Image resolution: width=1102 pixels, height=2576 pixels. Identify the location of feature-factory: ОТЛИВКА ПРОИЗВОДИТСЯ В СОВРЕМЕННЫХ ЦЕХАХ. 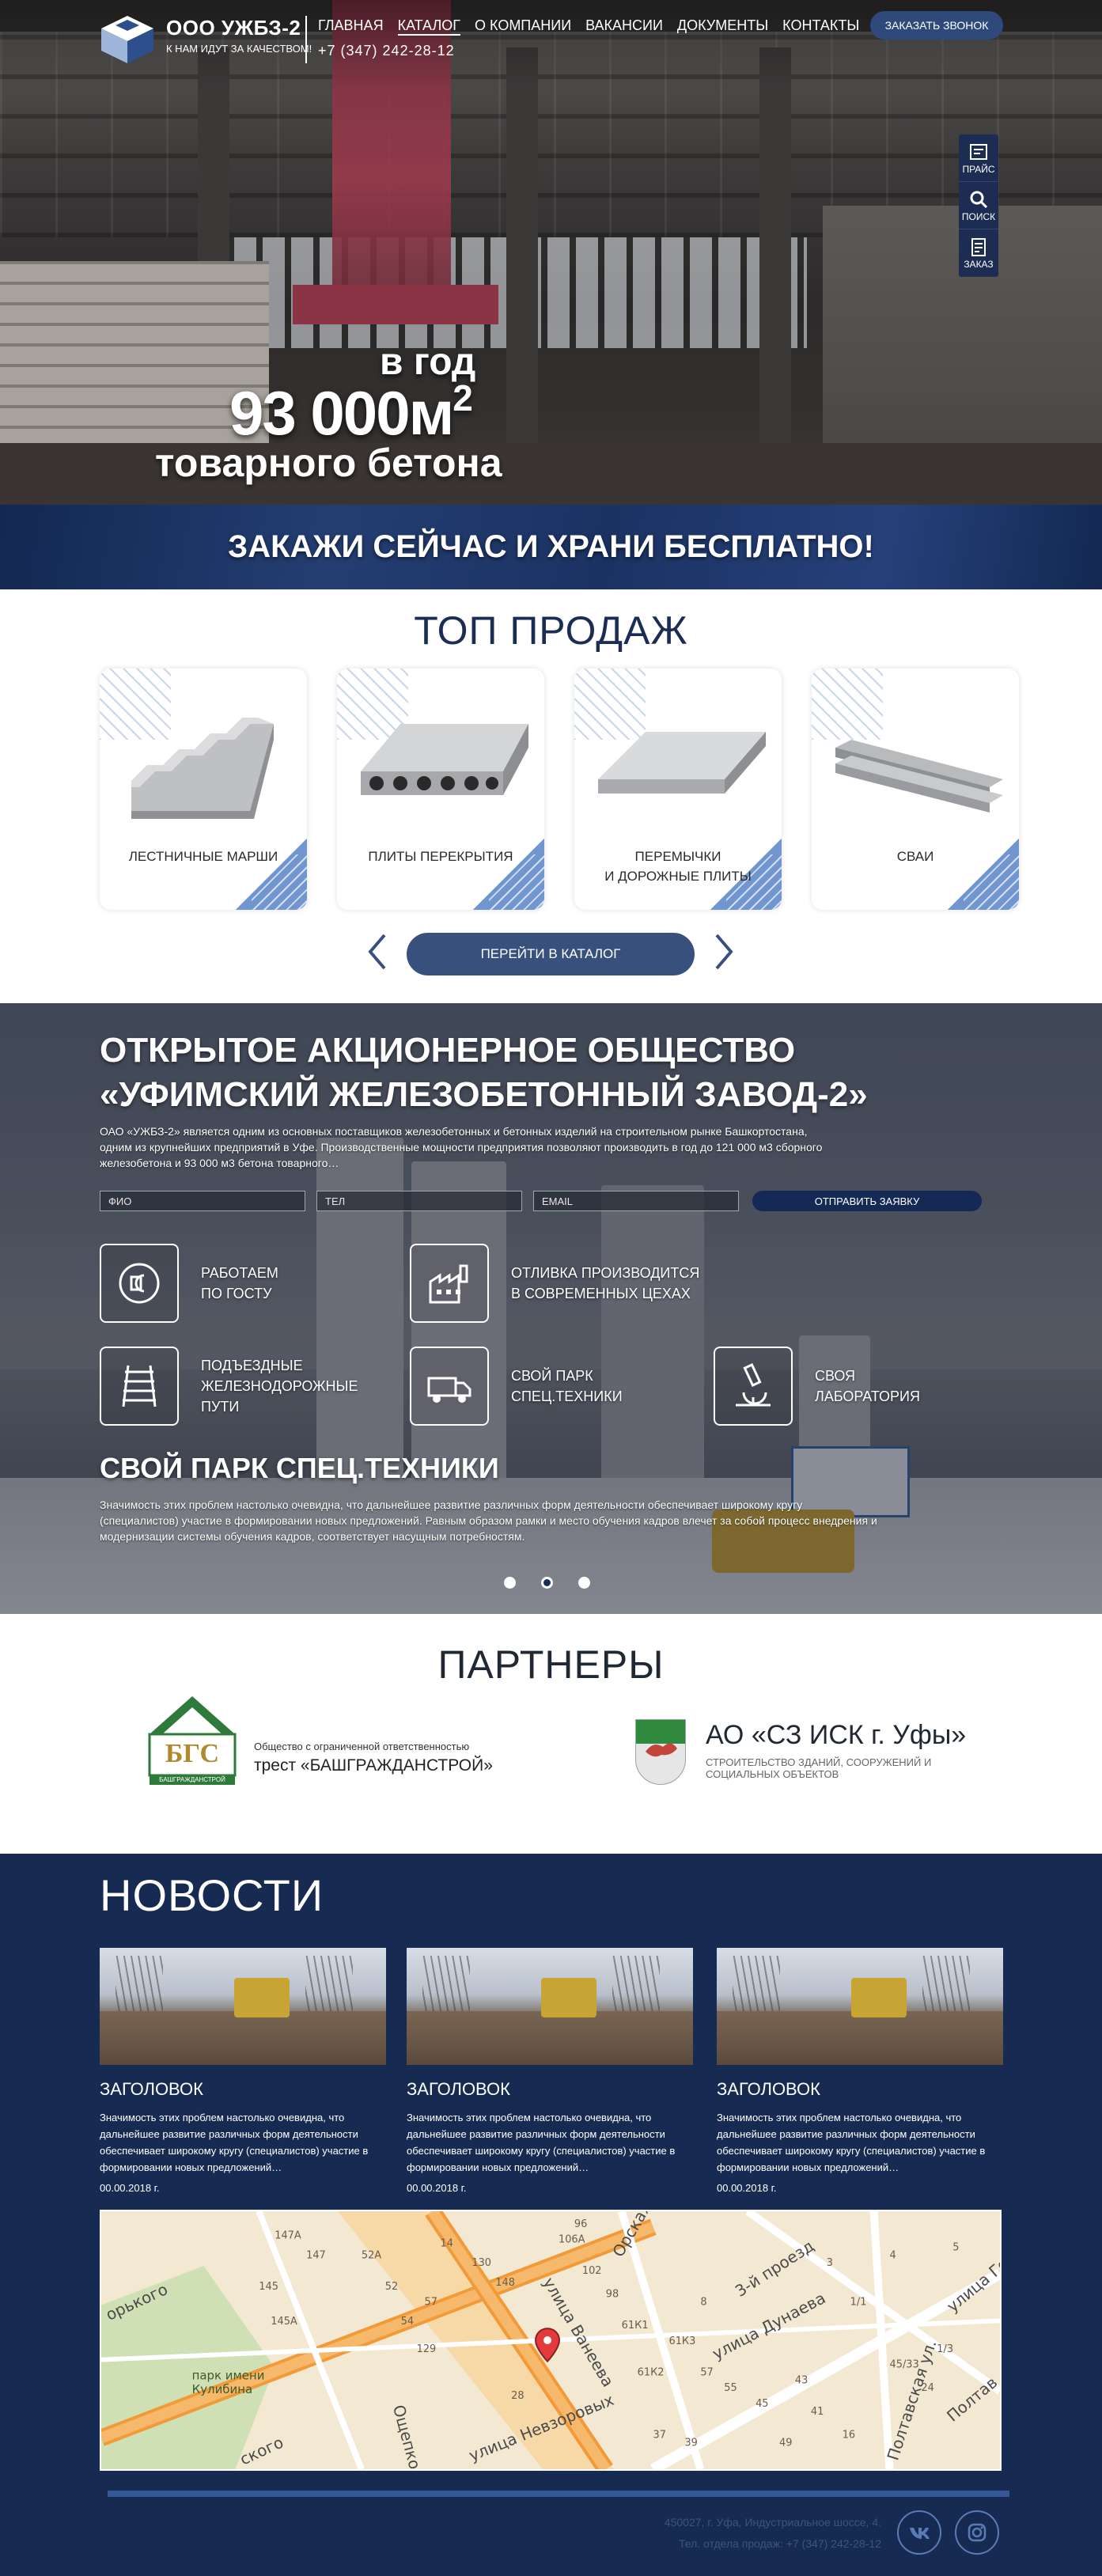
(554, 1283).